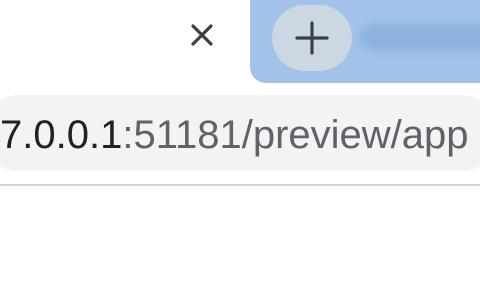 This screenshot has height=300, width=480. I want to click on active-tab, so click(125, 41).